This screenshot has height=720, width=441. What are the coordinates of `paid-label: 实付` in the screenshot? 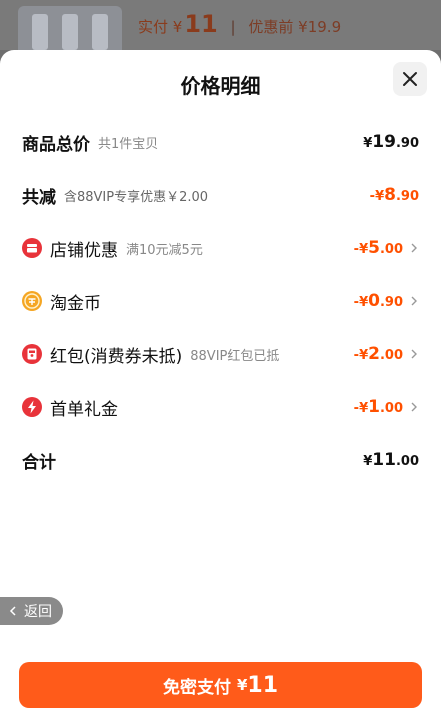 It's located at (153, 27).